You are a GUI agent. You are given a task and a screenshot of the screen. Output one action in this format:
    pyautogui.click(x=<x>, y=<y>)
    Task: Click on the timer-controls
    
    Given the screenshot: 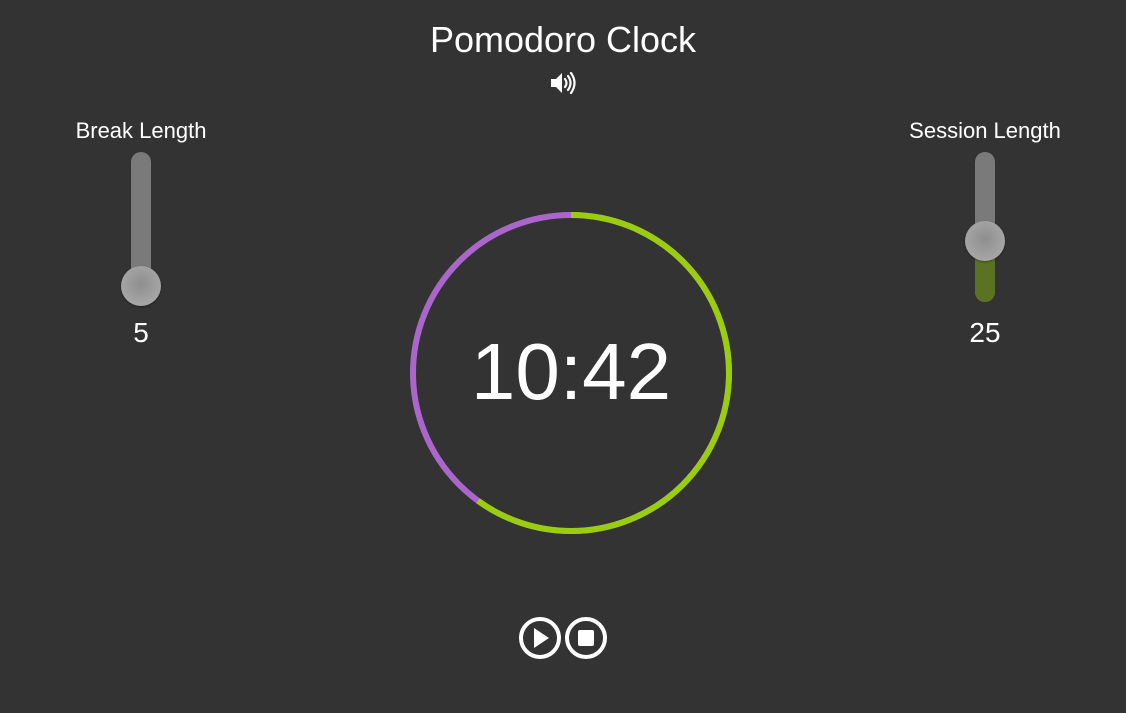 What is the action you would take?
    pyautogui.click(x=564, y=638)
    